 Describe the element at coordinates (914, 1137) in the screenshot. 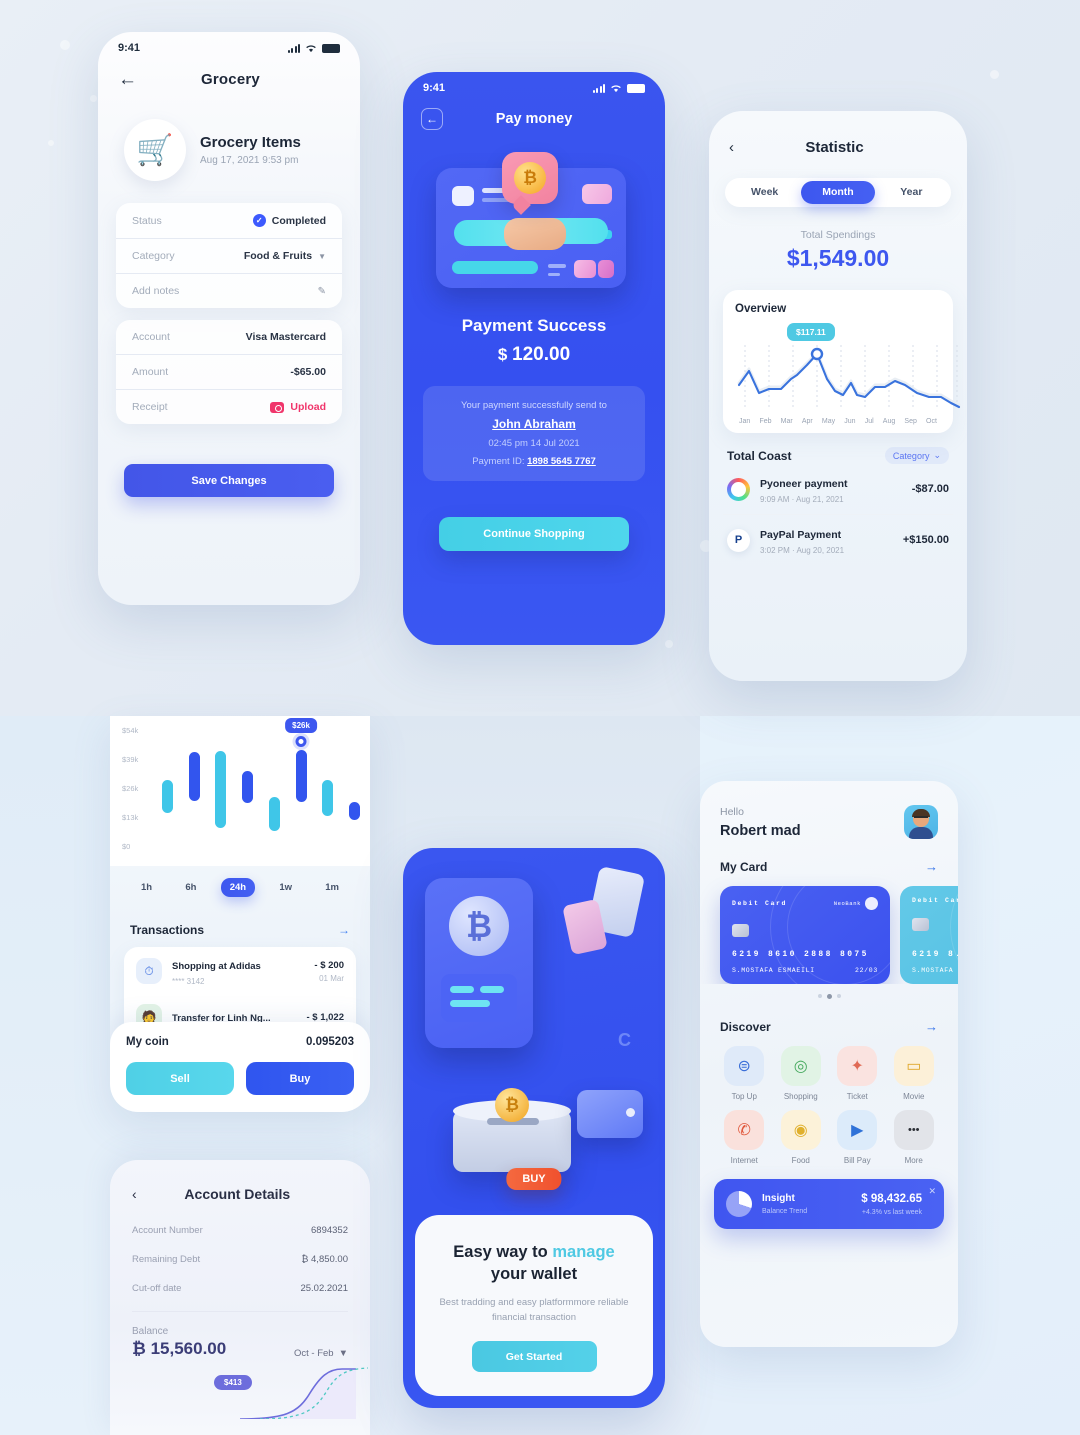

I see `discover-item-more: ••• More` at that location.